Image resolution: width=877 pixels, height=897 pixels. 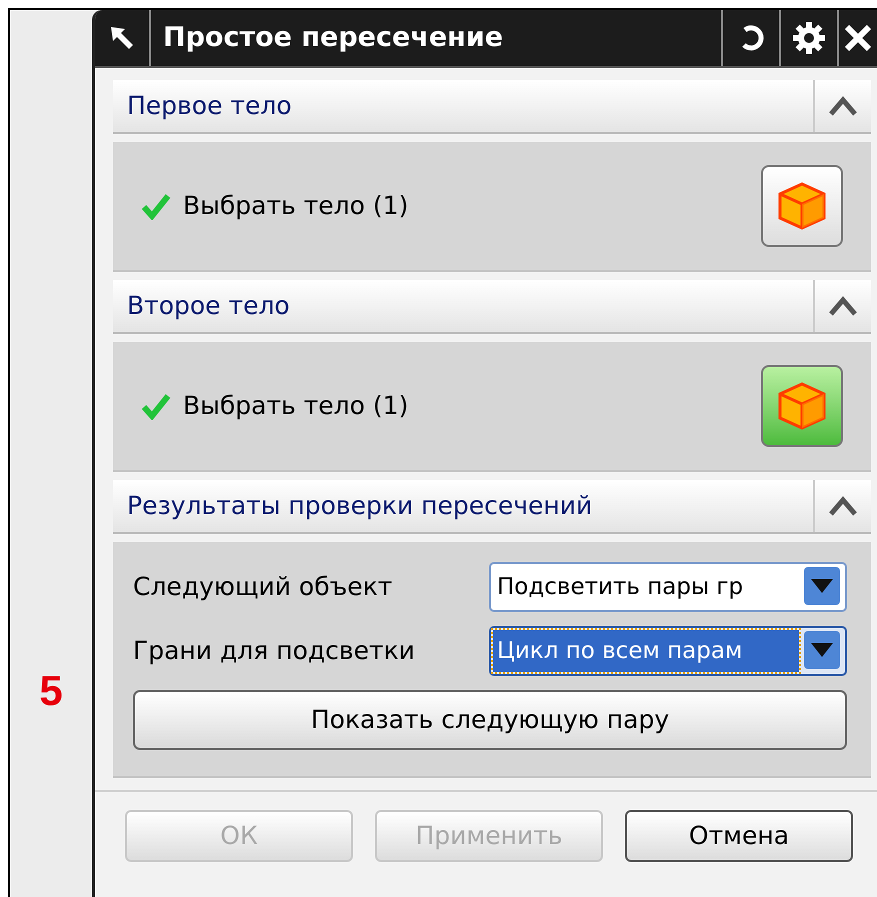 I want to click on close-icon, so click(x=858, y=38).